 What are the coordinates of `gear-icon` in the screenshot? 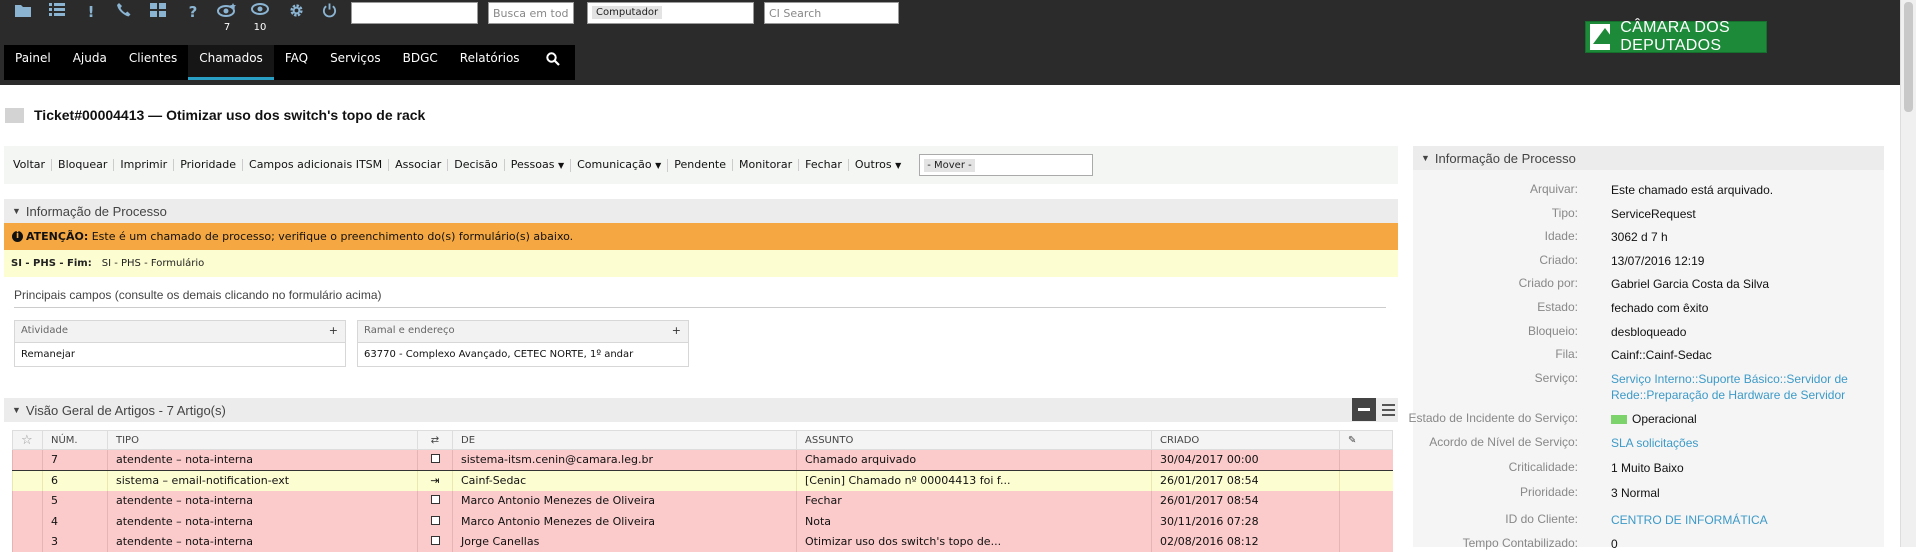 It's located at (296, 12).